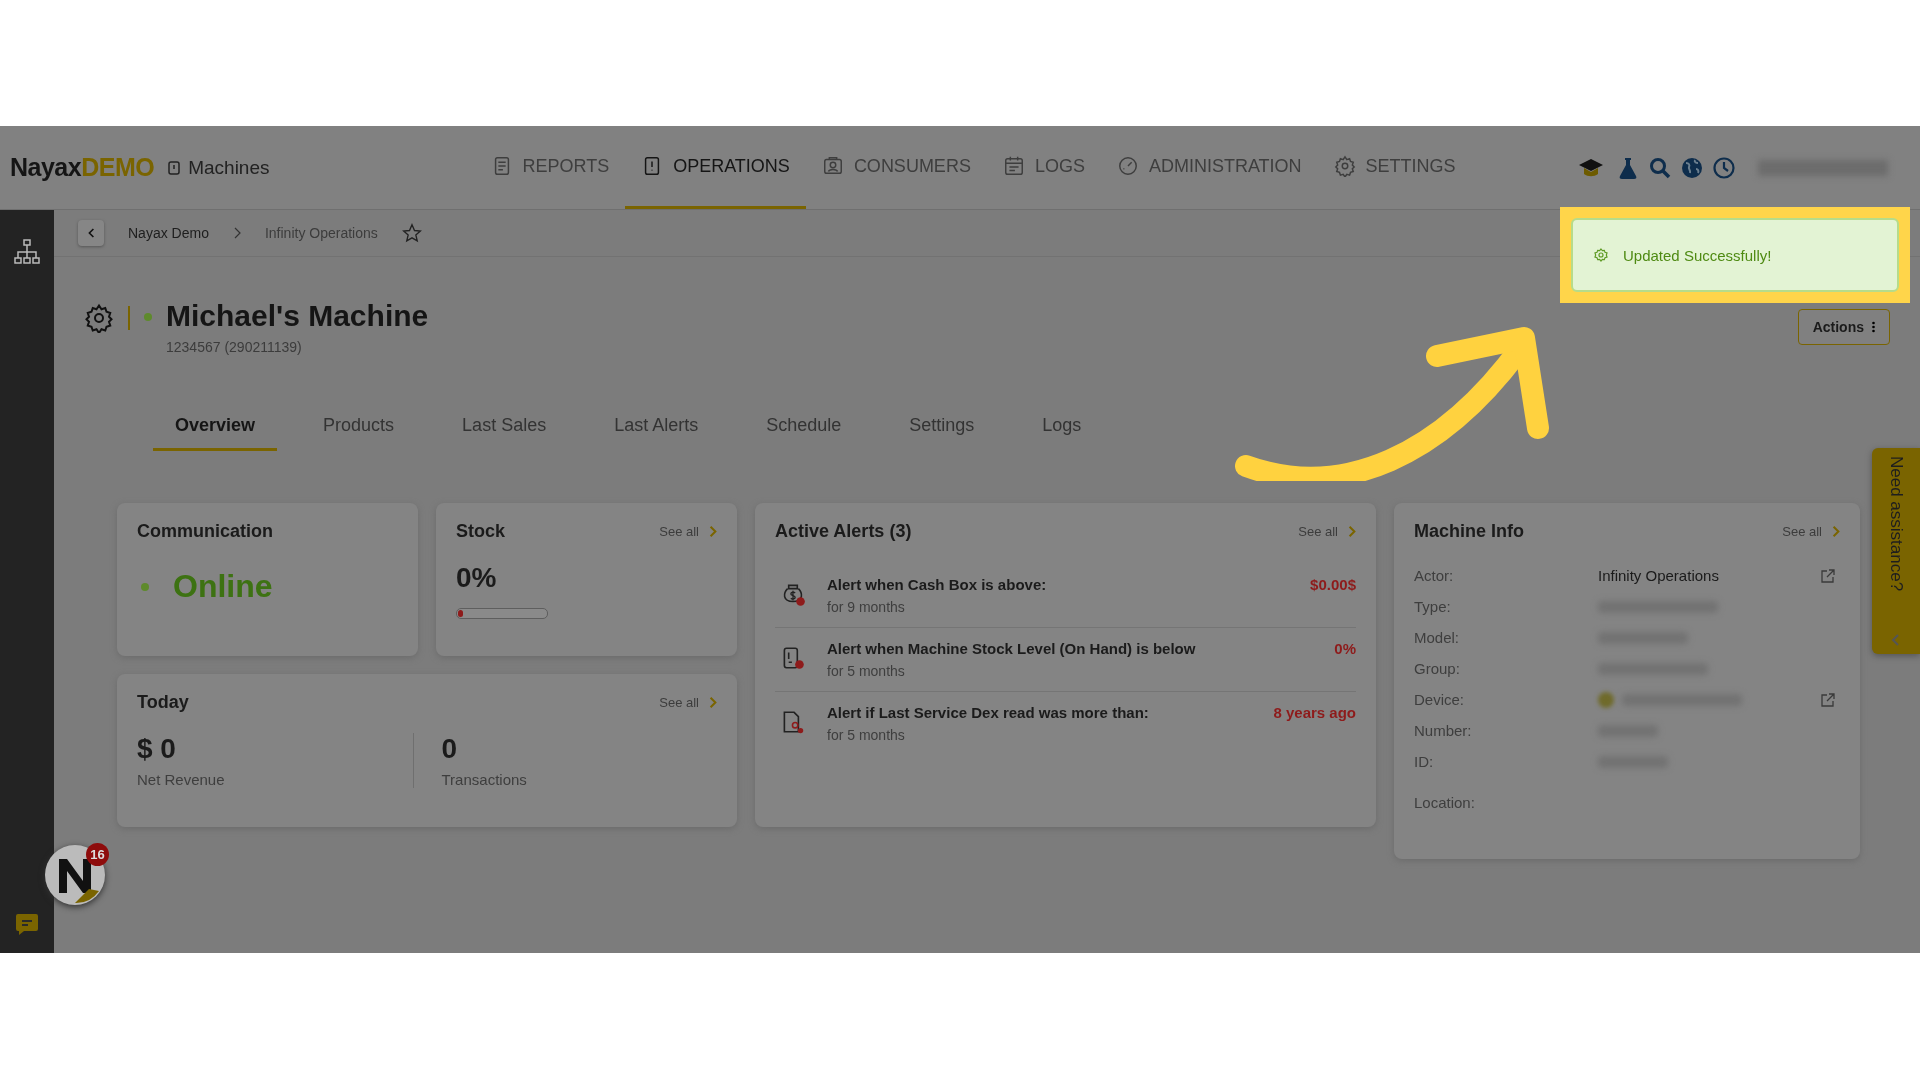 Image resolution: width=1920 pixels, height=1080 pixels. Describe the element at coordinates (234, 347) in the screenshot. I see `machine-id: 1234567 (290211139)` at that location.